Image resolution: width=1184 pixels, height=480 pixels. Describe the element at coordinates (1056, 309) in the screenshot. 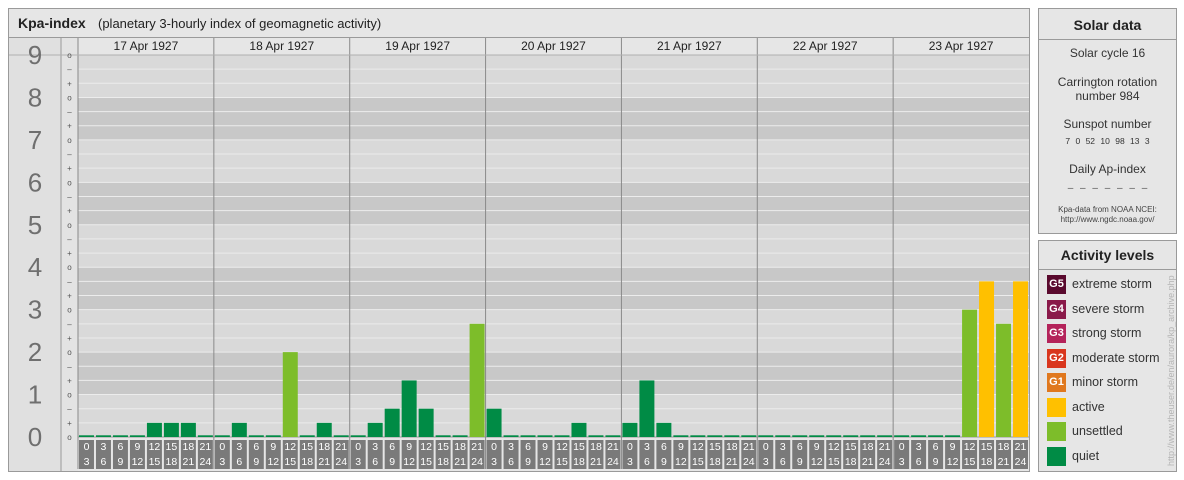

I see `legend-swatch: G4` at that location.